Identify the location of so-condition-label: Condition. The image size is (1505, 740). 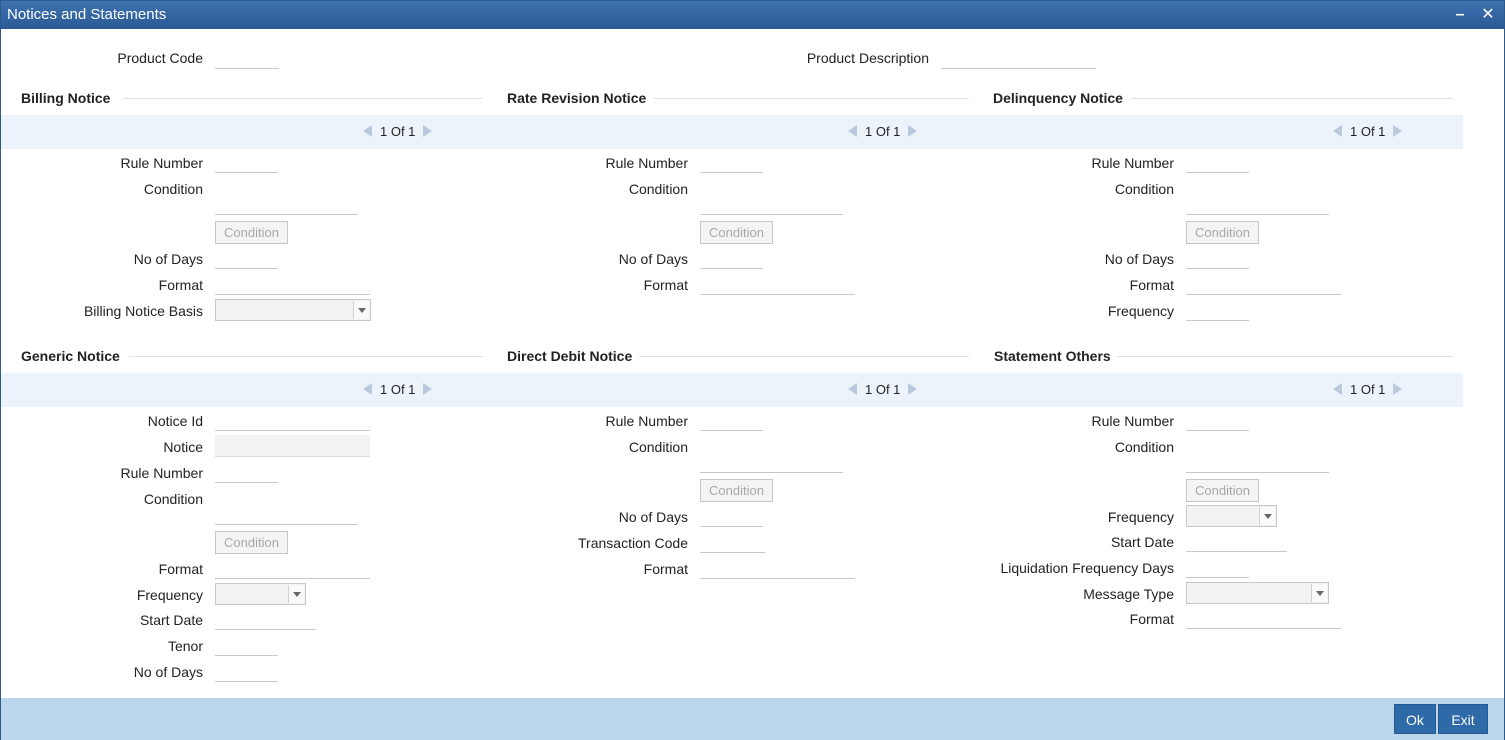
(1144, 447).